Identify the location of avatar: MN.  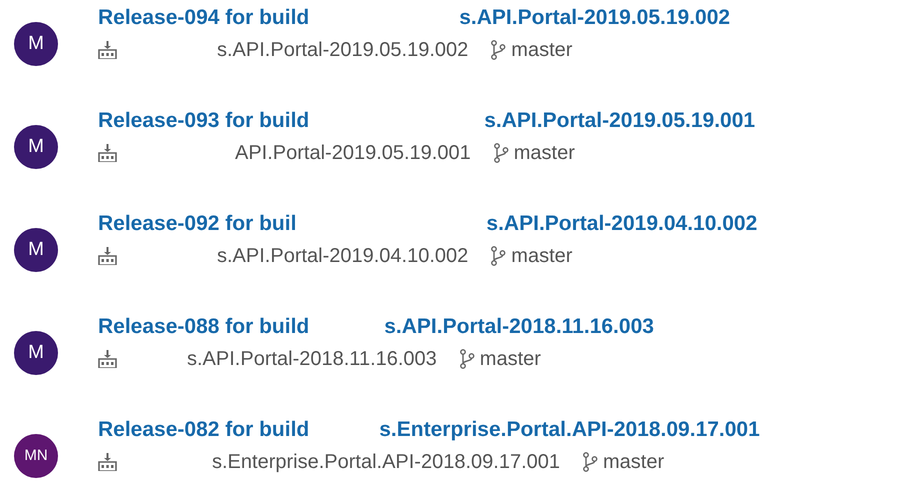
(36, 456).